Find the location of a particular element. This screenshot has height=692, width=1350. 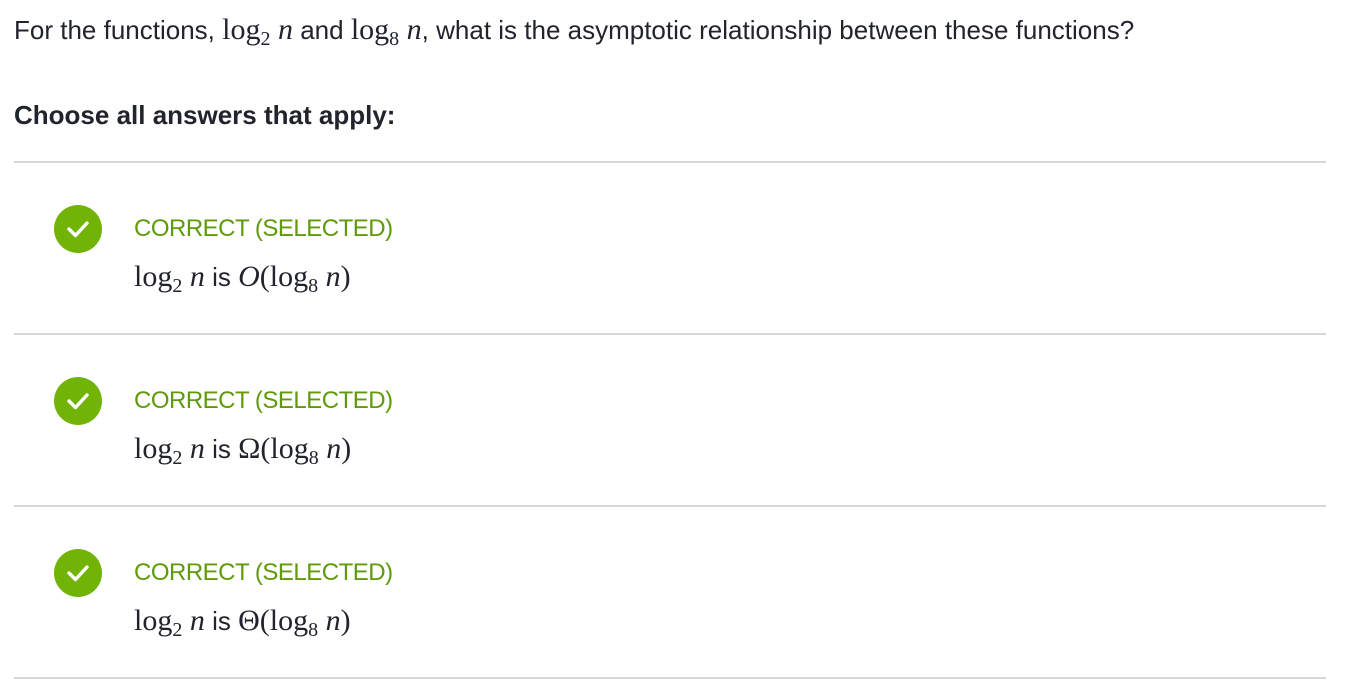

asymptotic-notation: Θ is located at coordinates (249, 620).